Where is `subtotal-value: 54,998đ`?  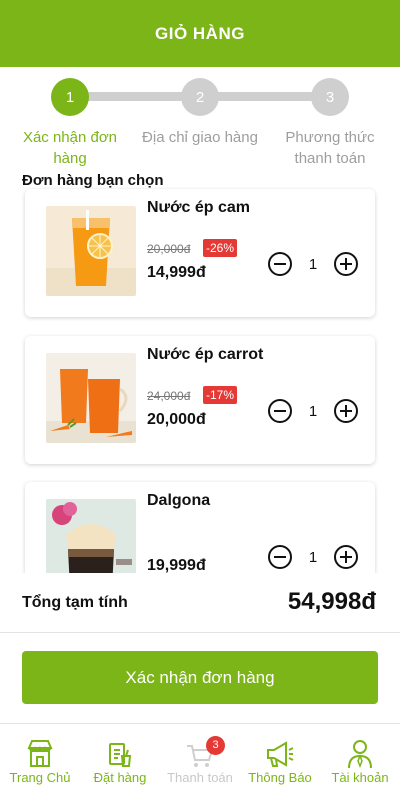 subtotal-value: 54,998đ is located at coordinates (331, 601).